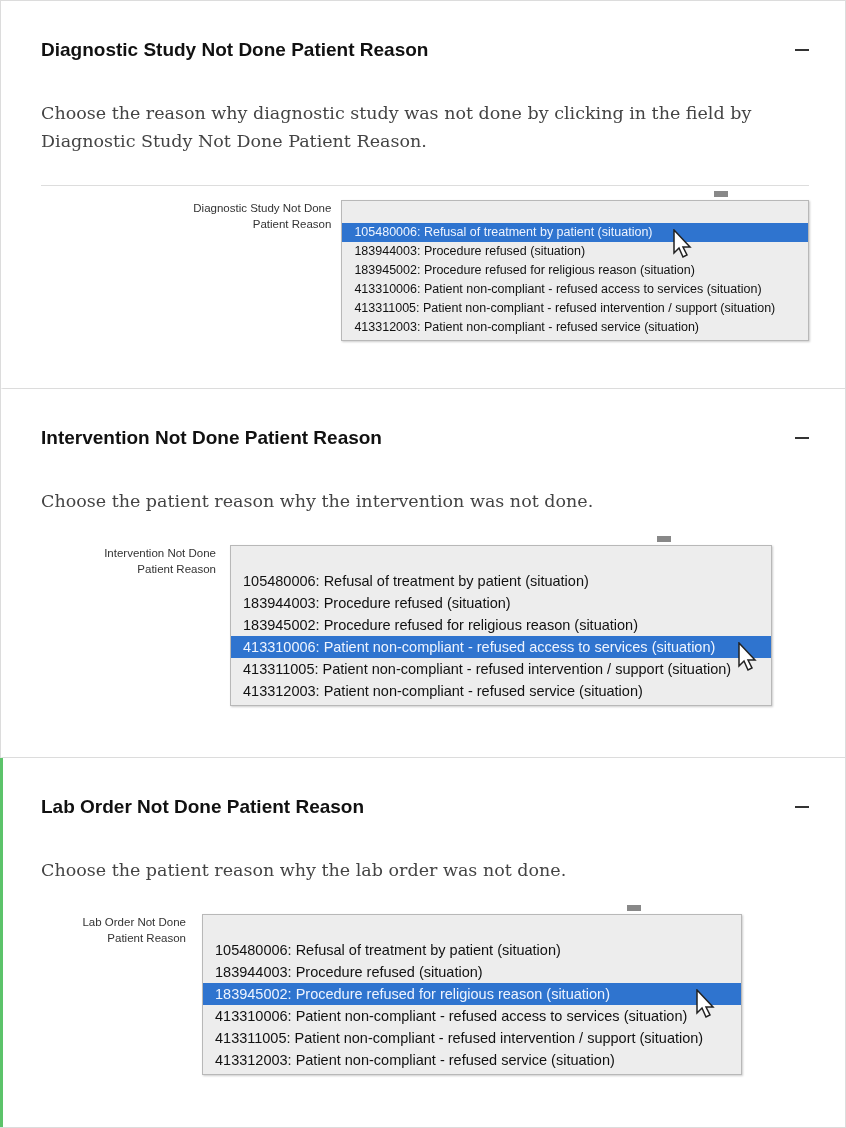  Describe the element at coordinates (159, 561) in the screenshot. I see `field-label: Intervention Not Done Patient Reason` at that location.